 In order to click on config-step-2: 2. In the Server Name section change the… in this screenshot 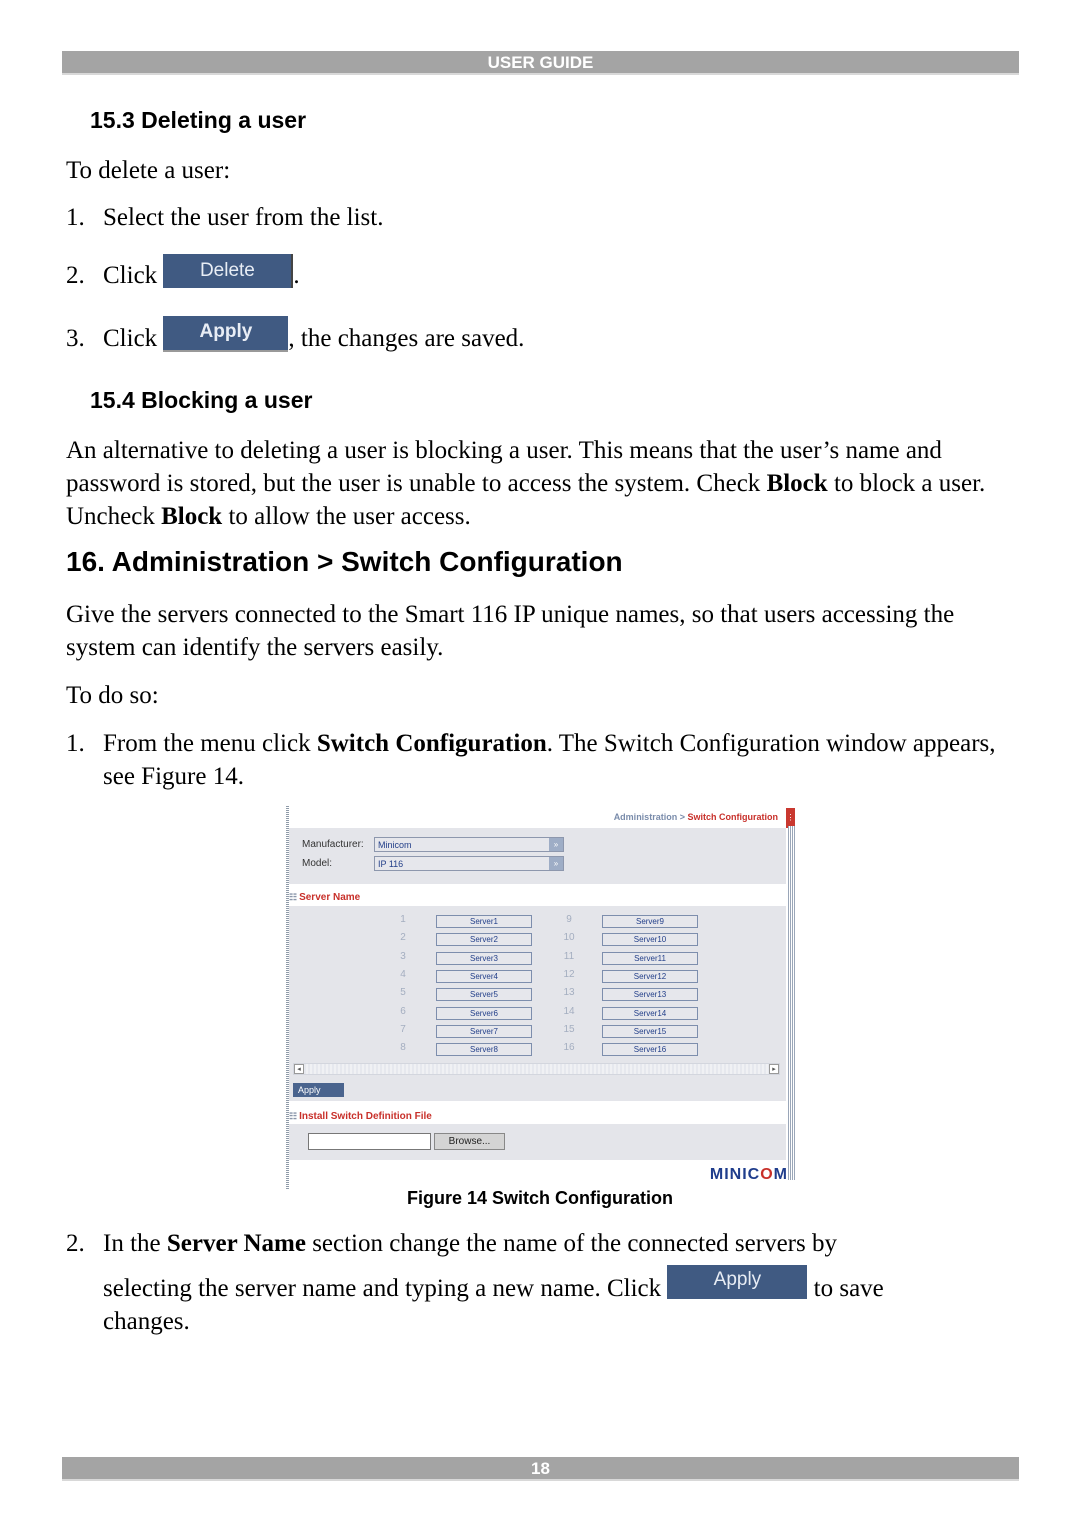, I will do `click(546, 1282)`.